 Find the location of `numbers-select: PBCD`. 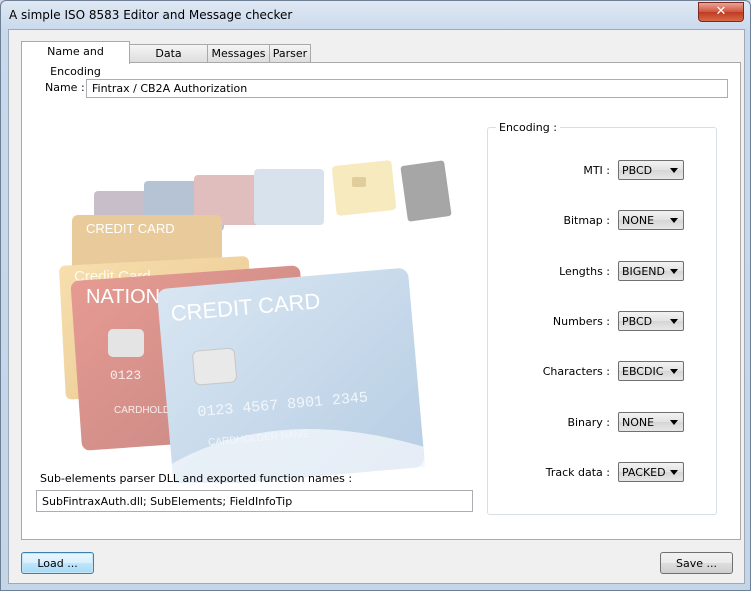

numbers-select: PBCD is located at coordinates (651, 321).